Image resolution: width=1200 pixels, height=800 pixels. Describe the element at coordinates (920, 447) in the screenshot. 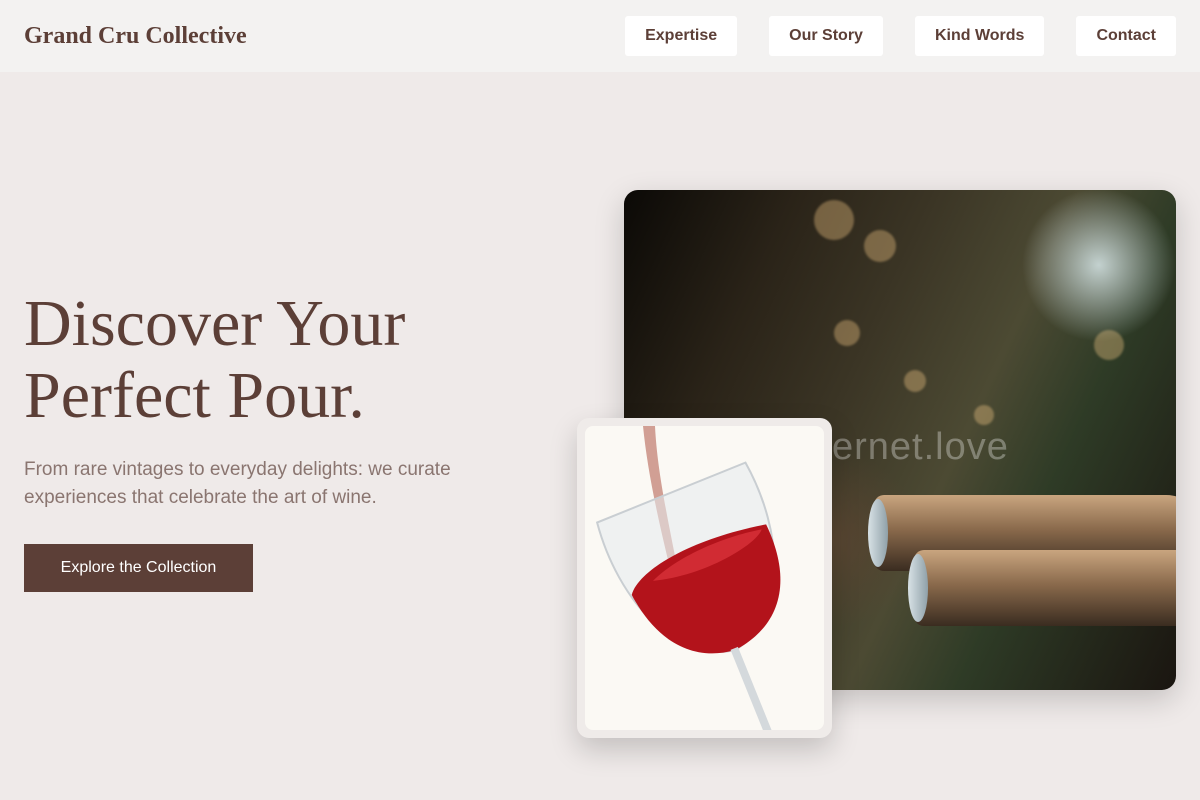

I see `image-watermark: ernet.love` at that location.